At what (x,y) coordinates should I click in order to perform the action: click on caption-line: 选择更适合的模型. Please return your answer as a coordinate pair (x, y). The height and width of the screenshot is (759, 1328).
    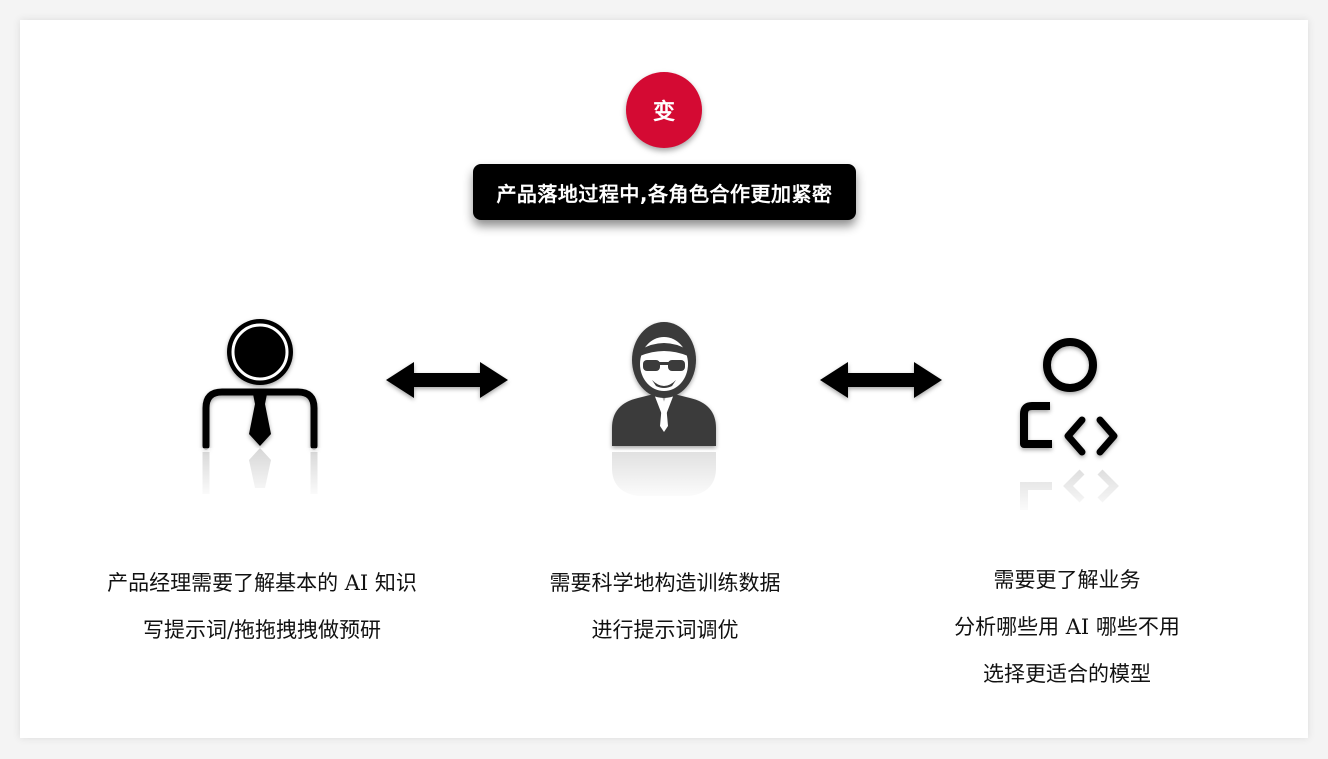
    Looking at the image, I should click on (1067, 674).